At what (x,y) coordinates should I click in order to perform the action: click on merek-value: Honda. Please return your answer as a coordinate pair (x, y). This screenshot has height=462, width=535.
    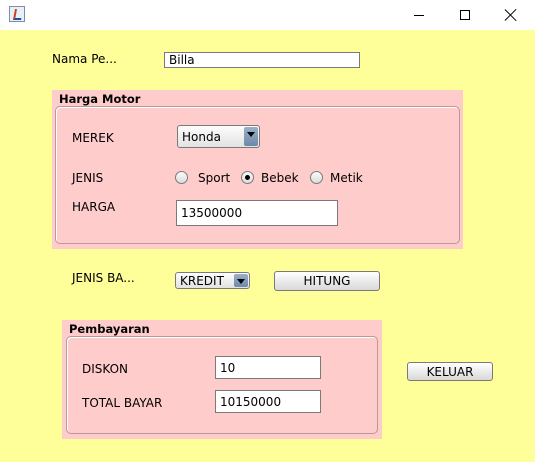
    Looking at the image, I should click on (201, 137).